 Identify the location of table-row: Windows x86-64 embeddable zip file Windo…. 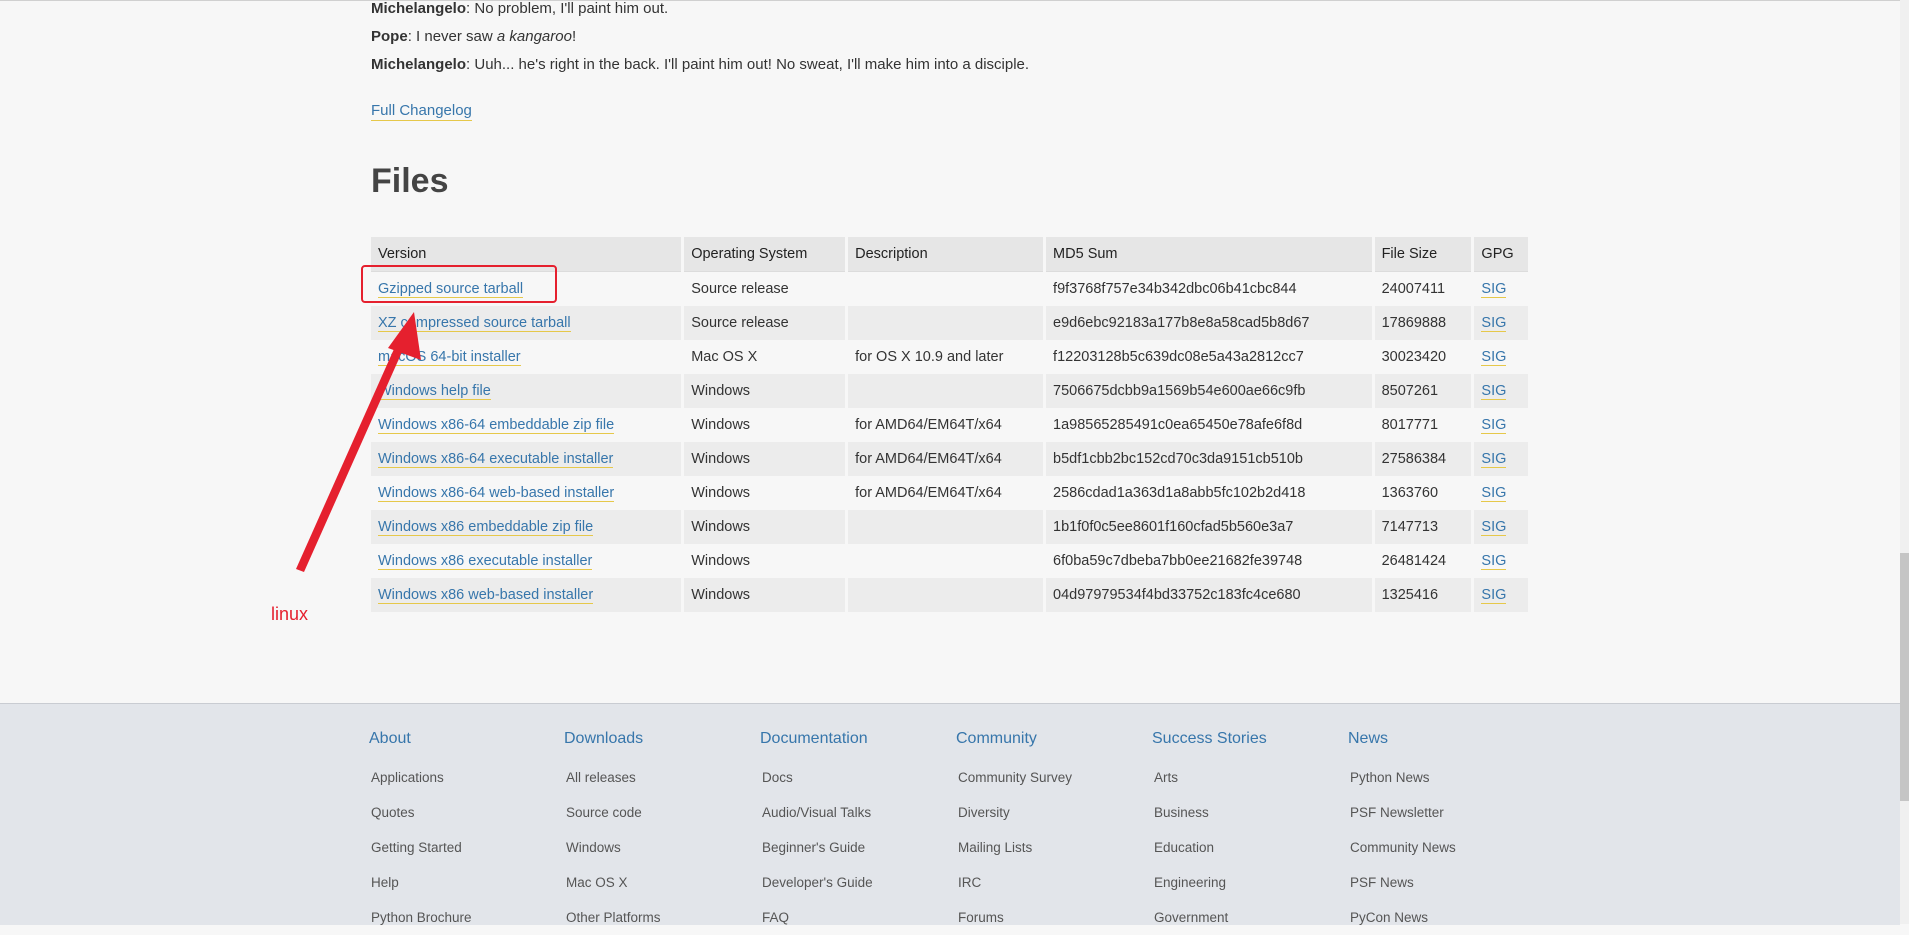
(949, 425).